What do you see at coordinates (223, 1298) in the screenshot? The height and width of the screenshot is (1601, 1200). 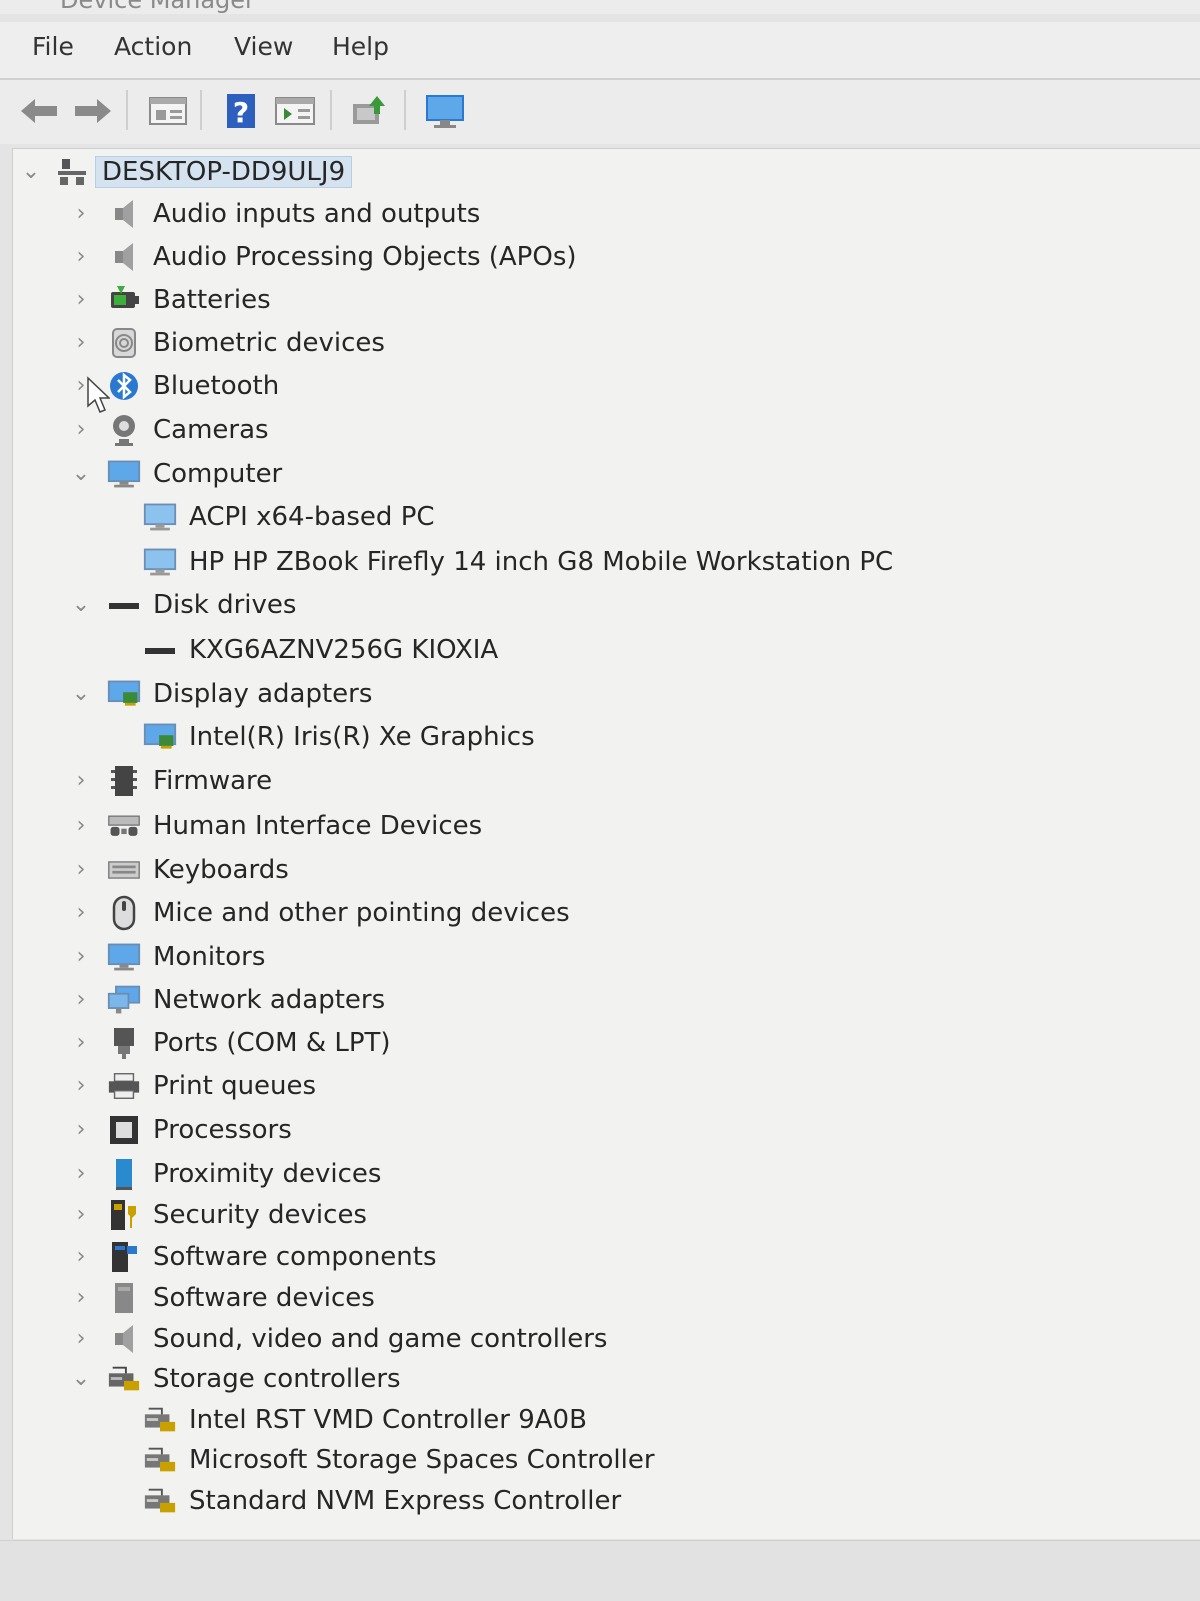 I see `tree-category-software-devices: › Software devices` at bounding box center [223, 1298].